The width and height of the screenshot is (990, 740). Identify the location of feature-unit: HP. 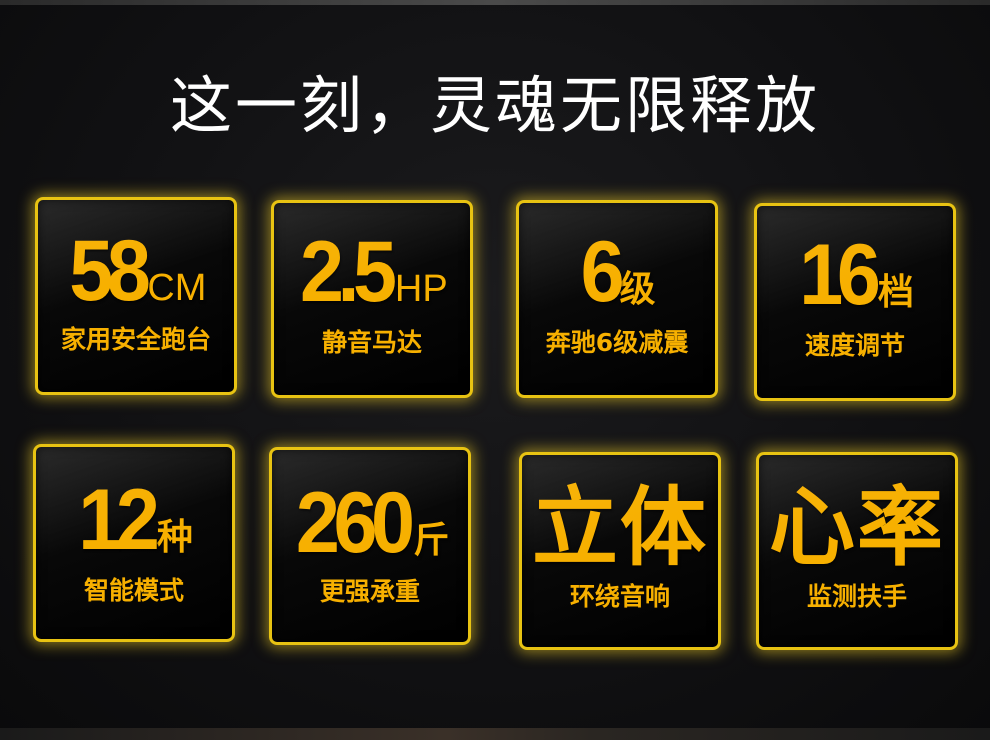
(421, 289).